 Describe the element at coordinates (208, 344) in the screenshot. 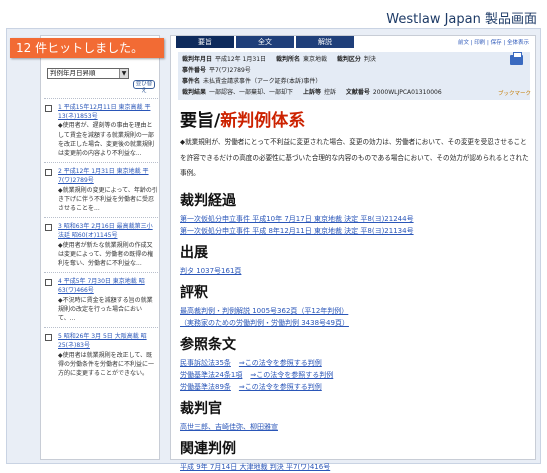

I see `section-heading: 参照条文` at that location.